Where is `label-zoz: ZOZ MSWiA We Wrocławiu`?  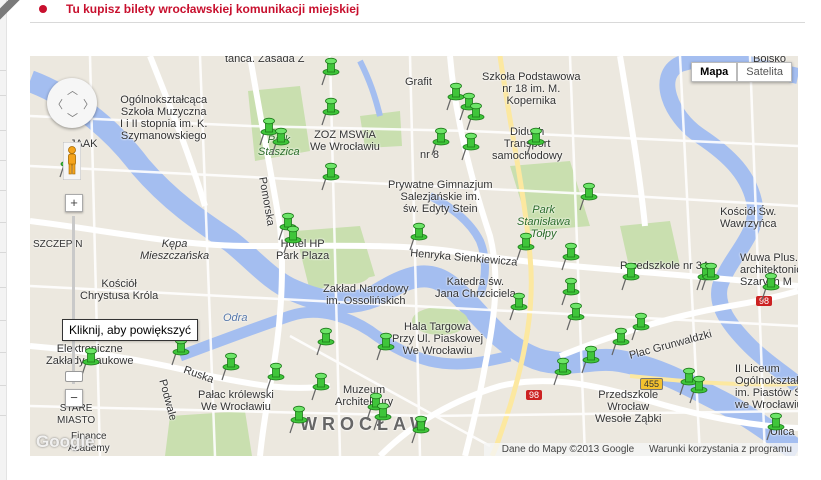 label-zoz: ZOZ MSWiA We Wrocławiu is located at coordinates (345, 141).